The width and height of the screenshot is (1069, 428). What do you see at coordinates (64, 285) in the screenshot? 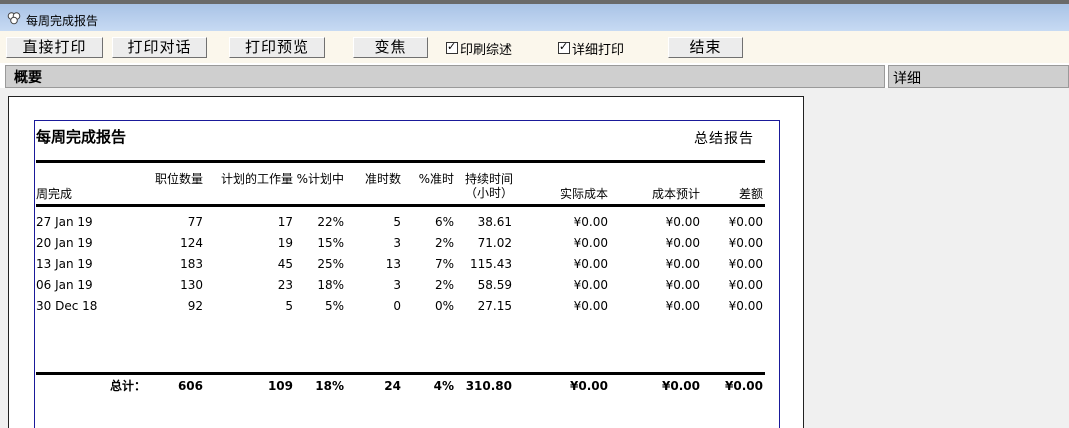
I see `cell-week: 06 Jan 19` at bounding box center [64, 285].